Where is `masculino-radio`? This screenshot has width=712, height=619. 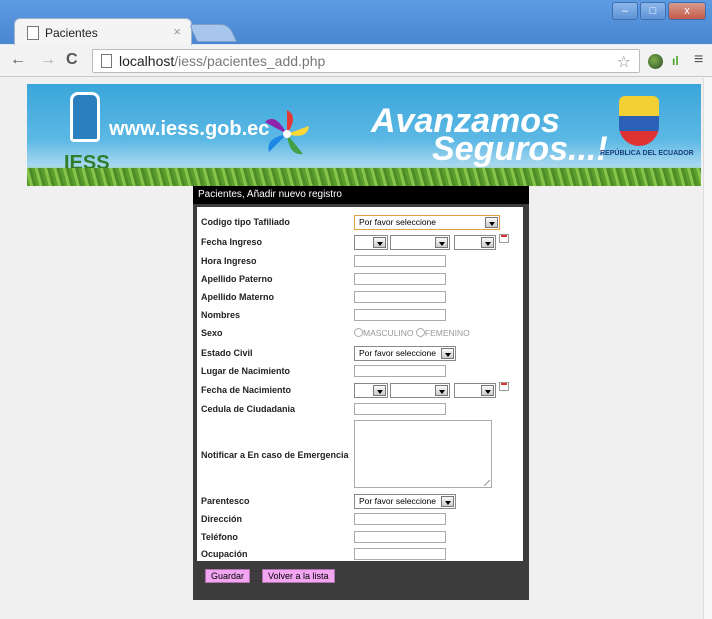
masculino-radio is located at coordinates (358, 332).